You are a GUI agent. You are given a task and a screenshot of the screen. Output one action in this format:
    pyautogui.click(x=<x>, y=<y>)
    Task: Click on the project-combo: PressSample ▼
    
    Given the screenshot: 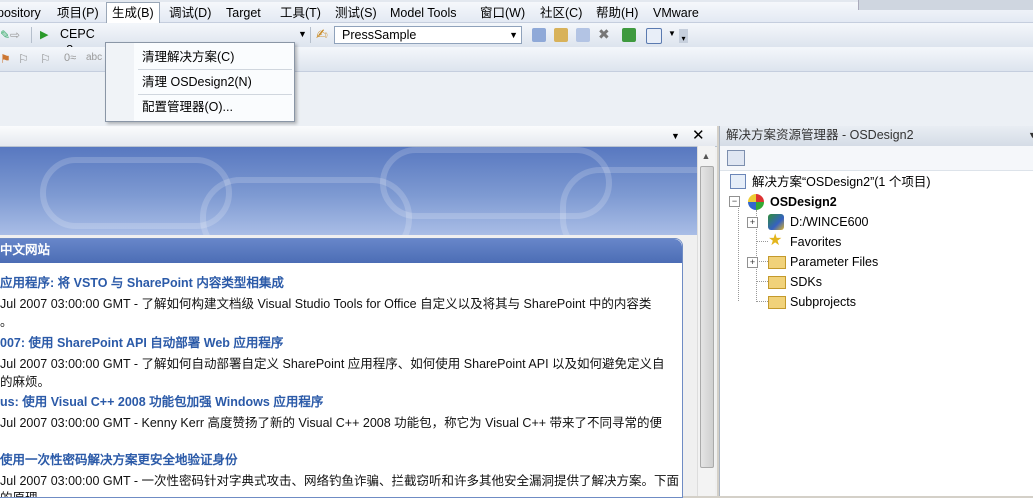 What is the action you would take?
    pyautogui.click(x=428, y=35)
    